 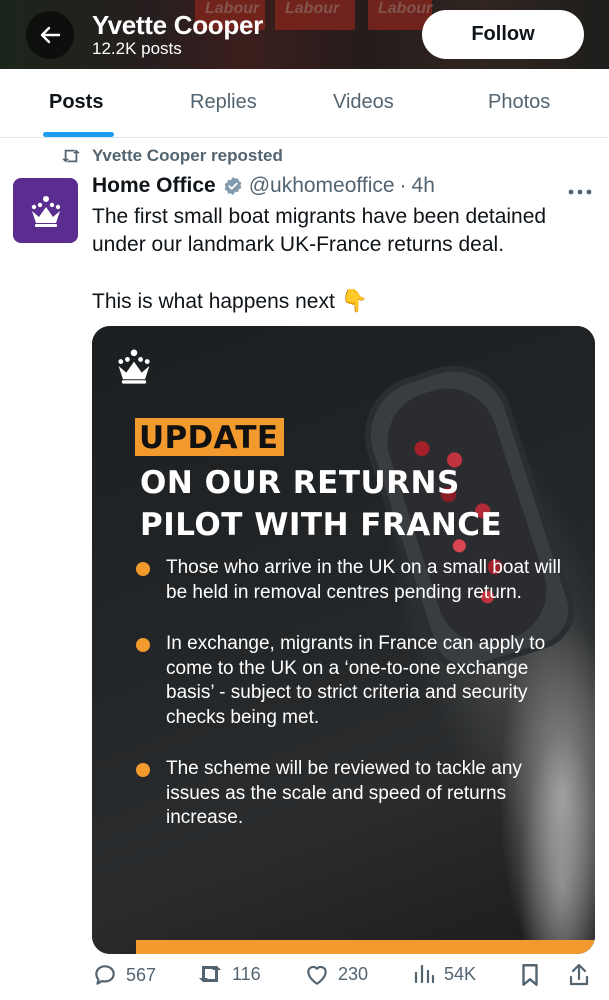 What do you see at coordinates (304, 103) in the screenshot?
I see `profile-tabs: Posts Replies Videos Photos` at bounding box center [304, 103].